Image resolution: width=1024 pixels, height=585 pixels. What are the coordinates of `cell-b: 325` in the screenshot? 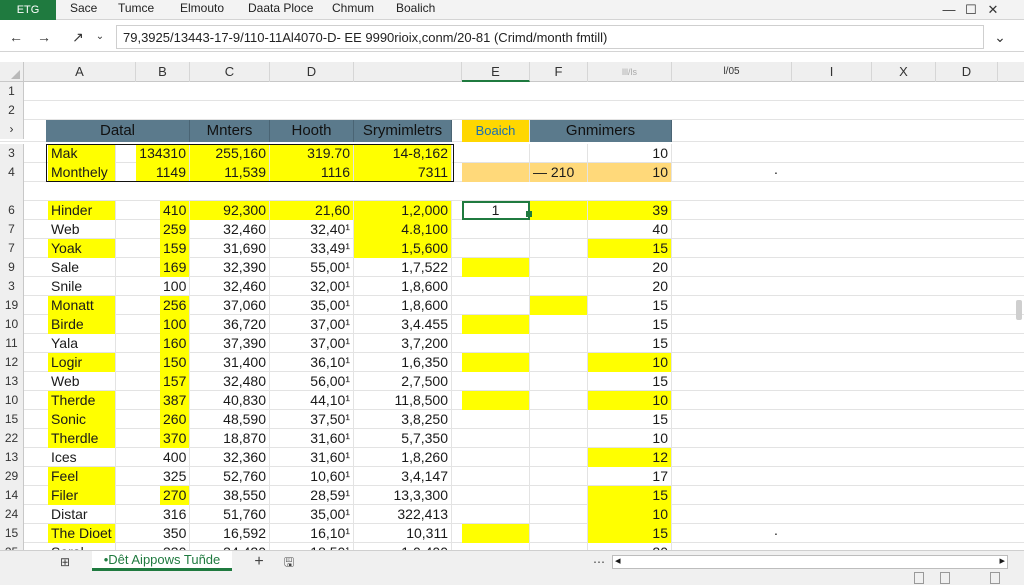 It's located at (175, 476).